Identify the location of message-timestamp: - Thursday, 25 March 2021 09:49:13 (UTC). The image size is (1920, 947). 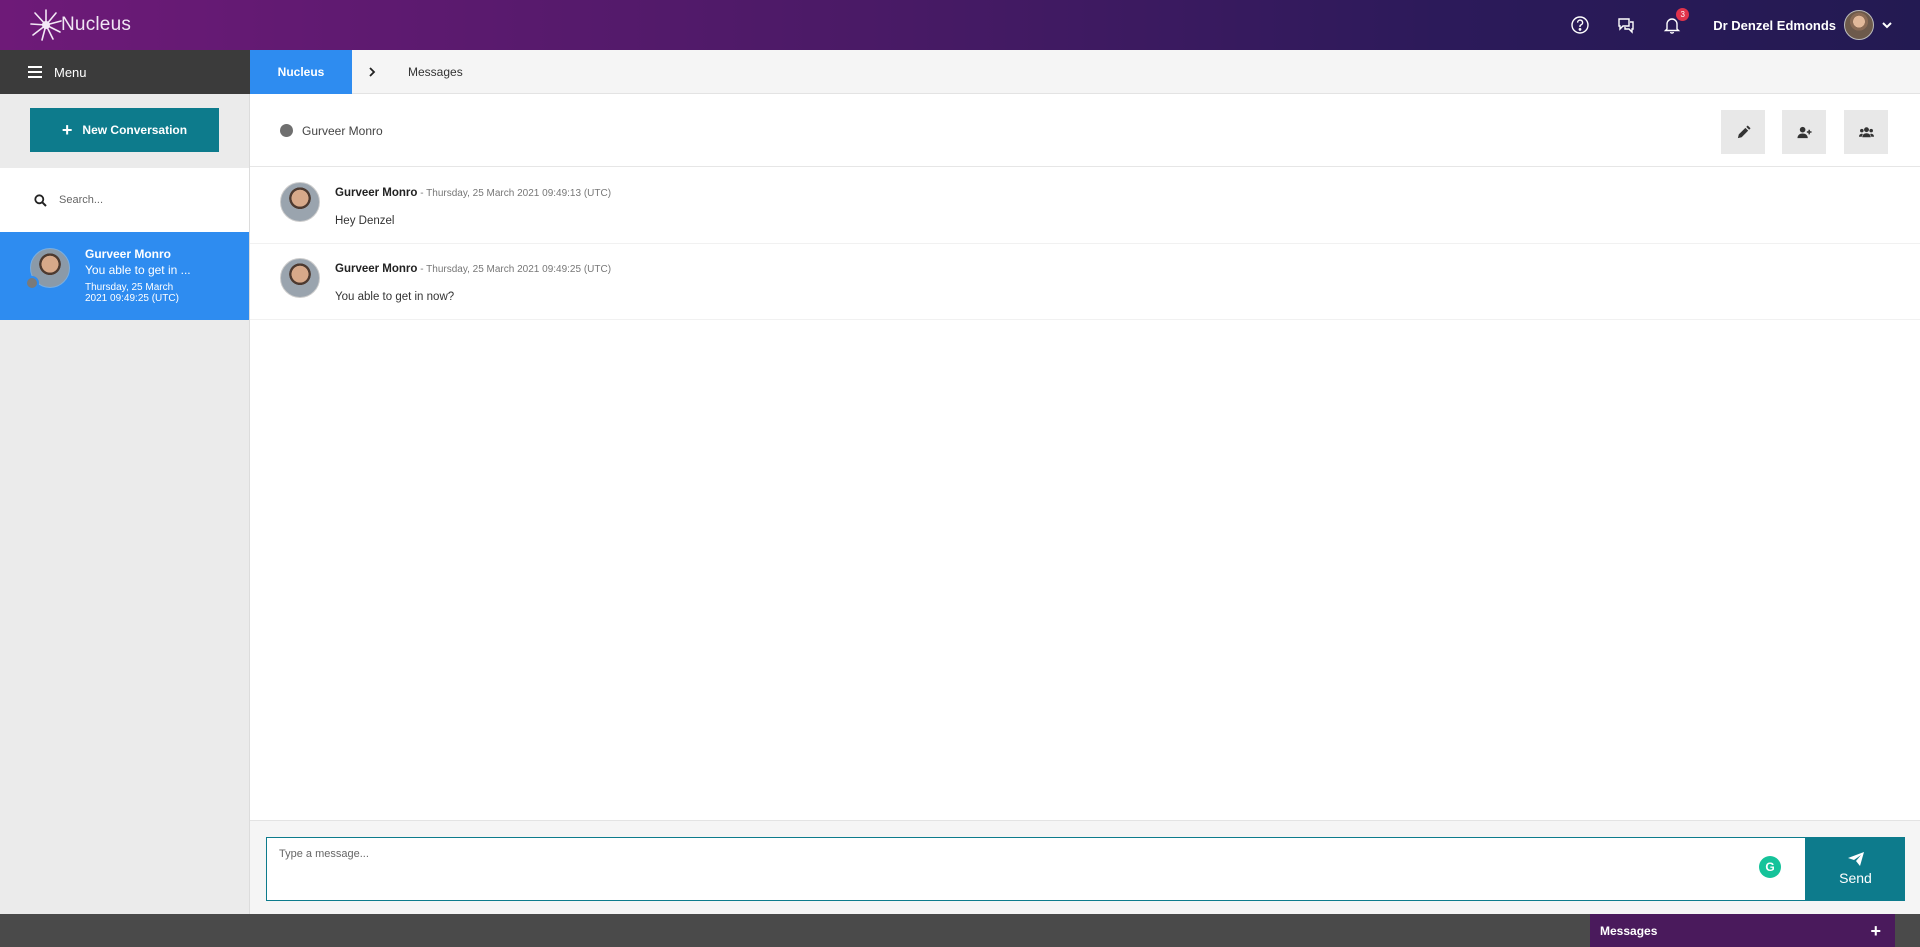
(514, 193).